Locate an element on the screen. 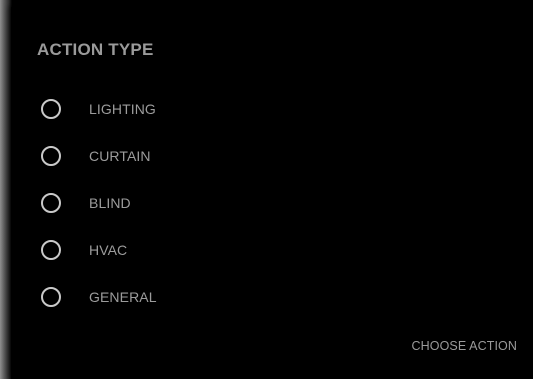 Image resolution: width=533 pixels, height=379 pixels. option-label-general: GENERAL is located at coordinates (123, 296).